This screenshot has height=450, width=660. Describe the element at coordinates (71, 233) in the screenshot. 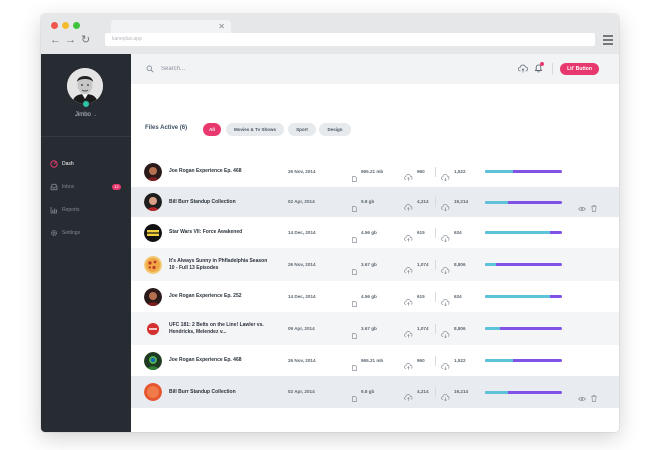

I see `sidebar-item-label: Settings` at that location.